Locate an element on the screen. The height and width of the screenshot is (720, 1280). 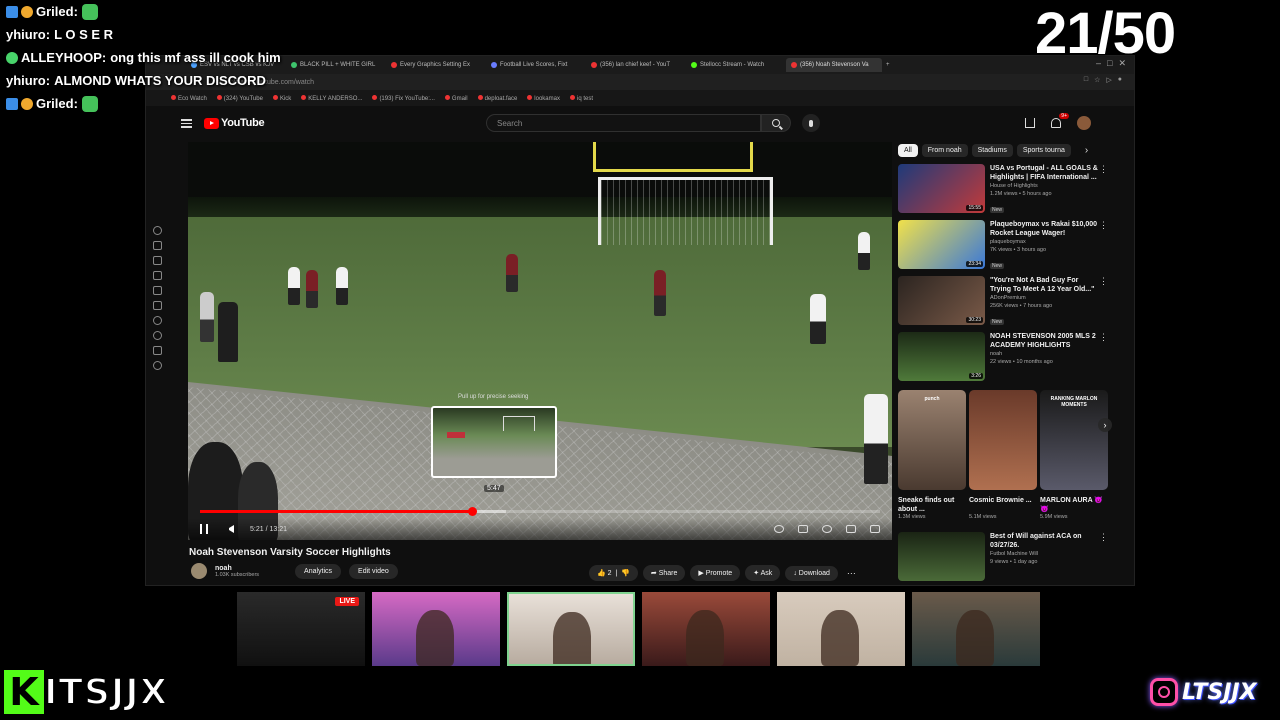
channel-avatar is located at coordinates (199, 571).